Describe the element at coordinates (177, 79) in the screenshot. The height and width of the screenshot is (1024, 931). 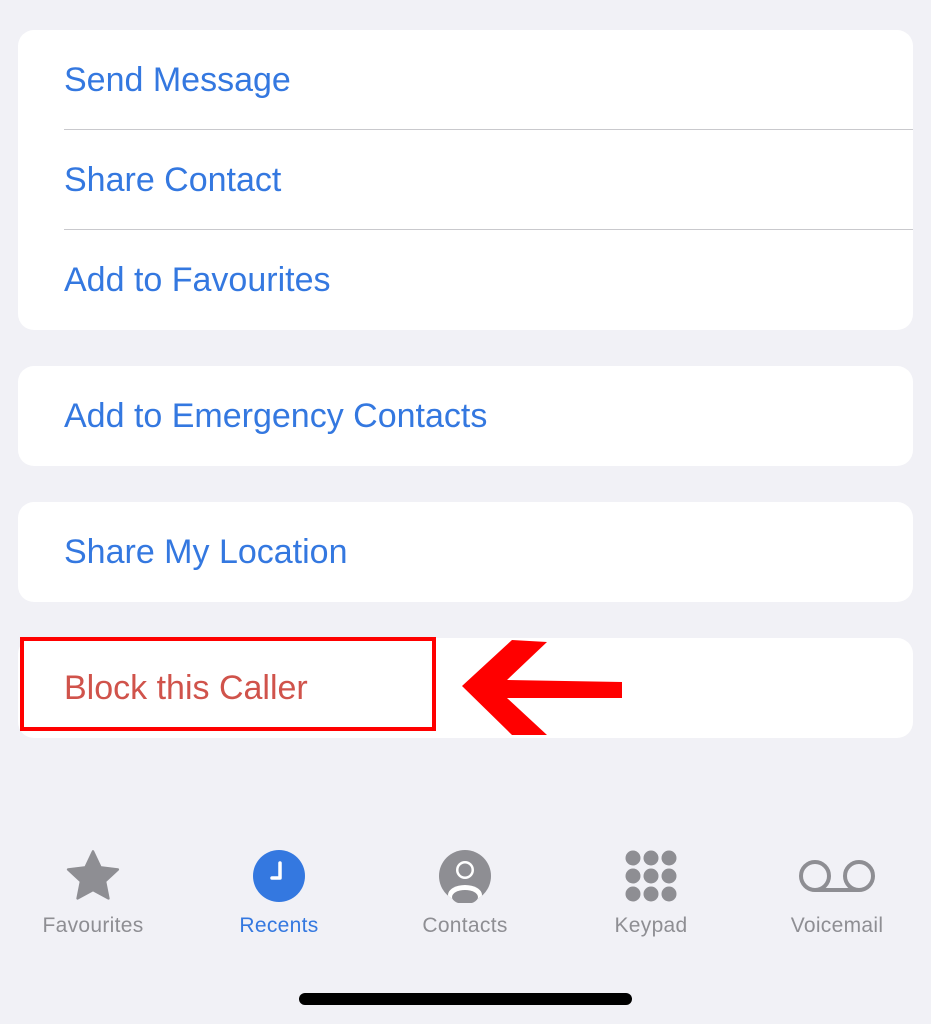
I see `send-message-label: Send Message` at that location.